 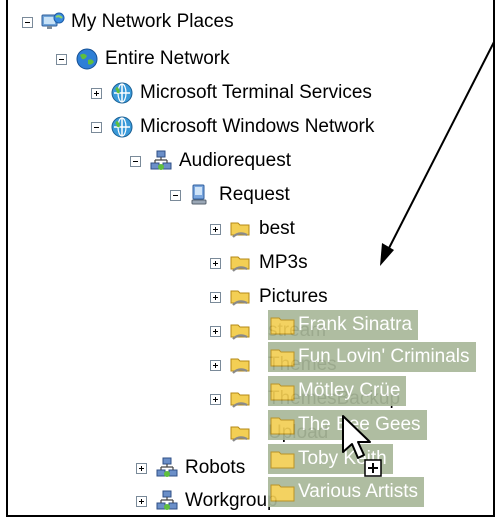 I want to click on dragged-item-label: Fun Lovin' Criminals, so click(x=384, y=356).